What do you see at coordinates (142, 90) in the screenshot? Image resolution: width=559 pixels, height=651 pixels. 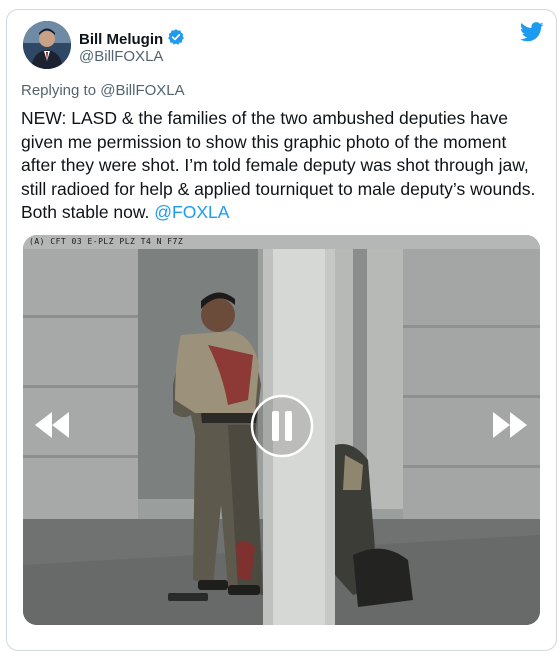 I see `reply-to-link: @BillFOXLA` at bounding box center [142, 90].